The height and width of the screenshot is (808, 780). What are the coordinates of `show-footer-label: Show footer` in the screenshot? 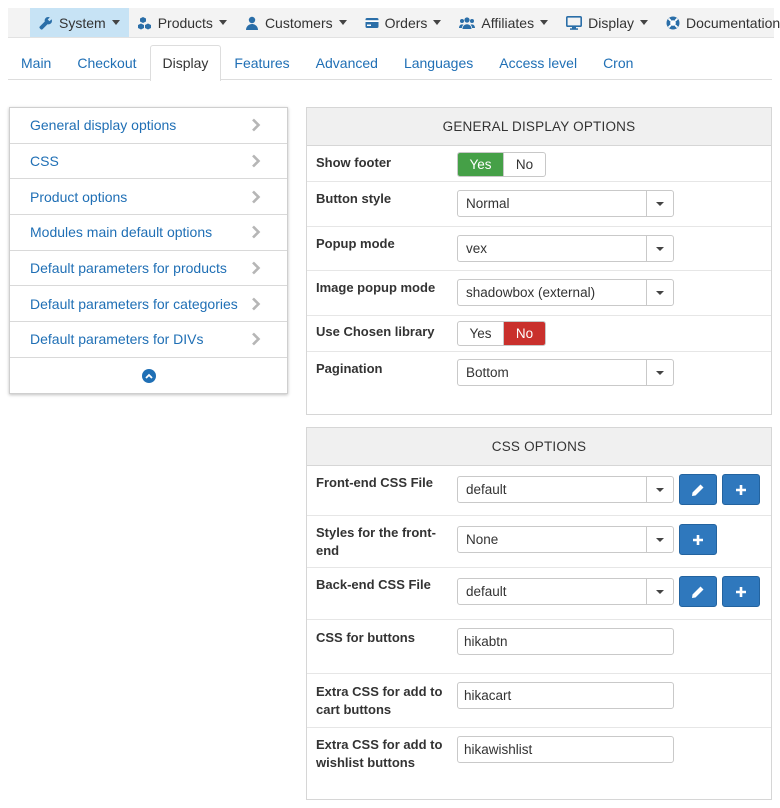 It's located at (354, 162).